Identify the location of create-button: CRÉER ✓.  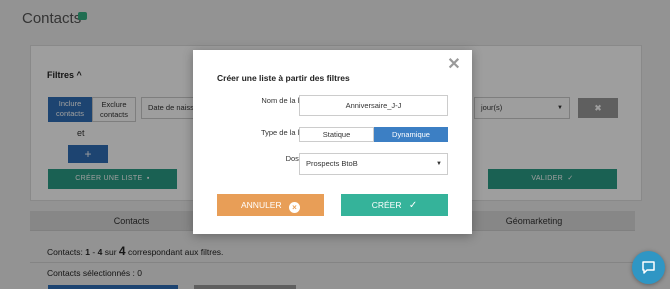
(394, 205).